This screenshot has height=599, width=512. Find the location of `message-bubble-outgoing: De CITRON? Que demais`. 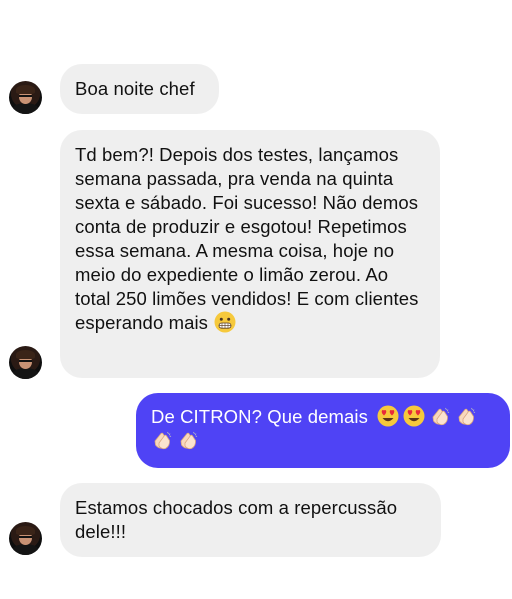

message-bubble-outgoing: De CITRON? Que demais is located at coordinates (323, 430).